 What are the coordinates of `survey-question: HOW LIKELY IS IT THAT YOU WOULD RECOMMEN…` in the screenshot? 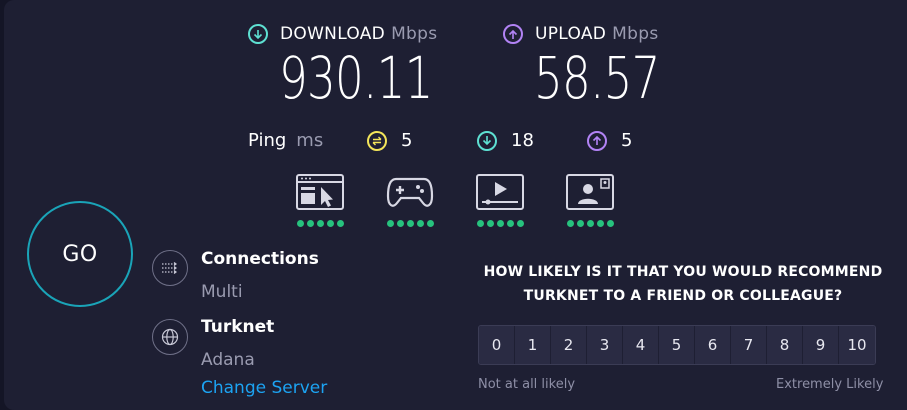 It's located at (683, 284).